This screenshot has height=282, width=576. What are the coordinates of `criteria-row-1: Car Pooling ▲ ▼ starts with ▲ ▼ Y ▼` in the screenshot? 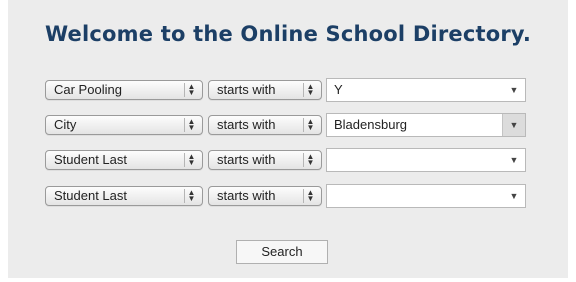 It's located at (288, 90).